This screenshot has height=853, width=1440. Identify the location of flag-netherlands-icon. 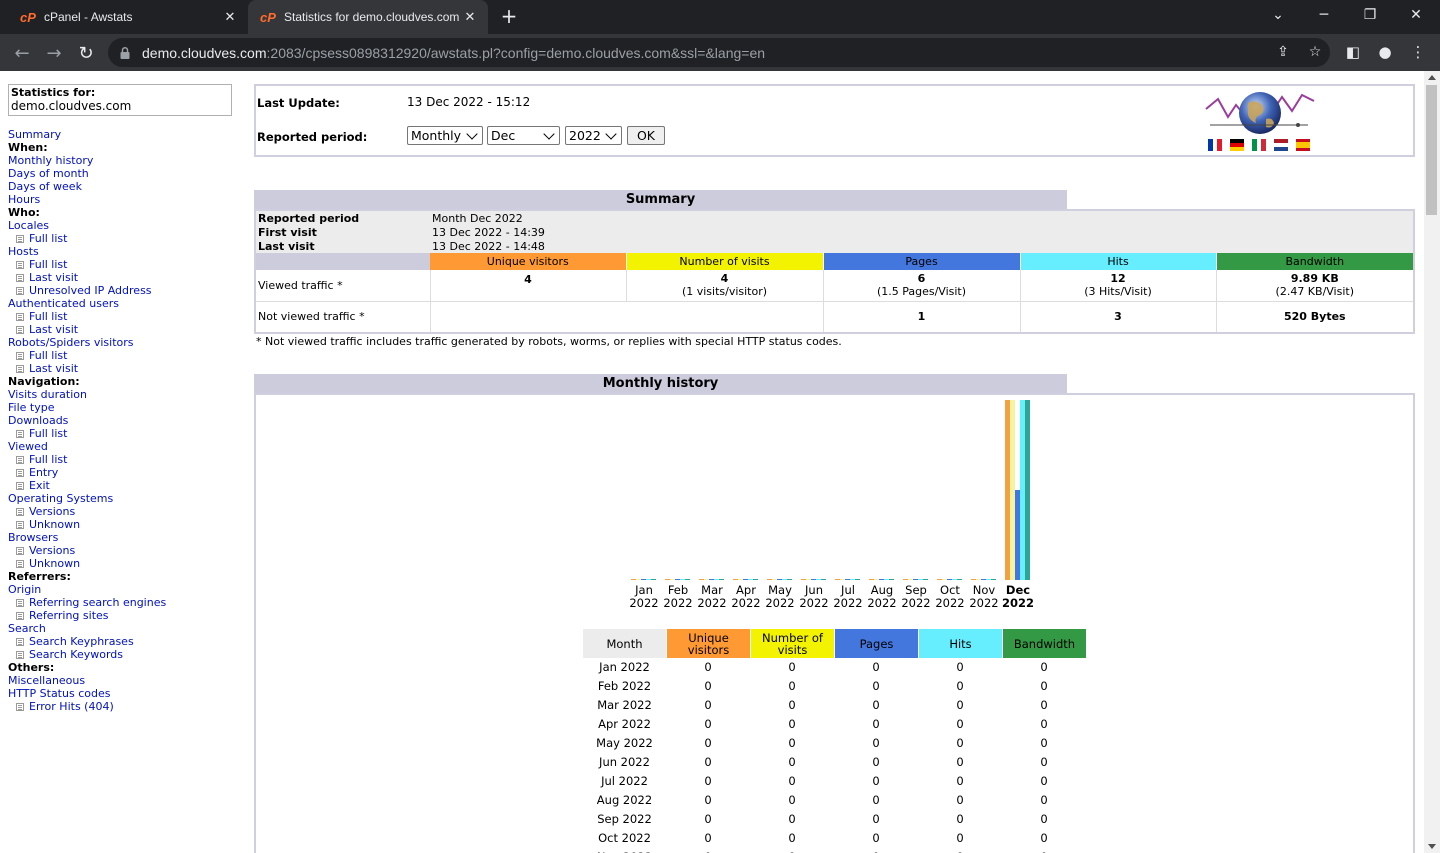
(1281, 145).